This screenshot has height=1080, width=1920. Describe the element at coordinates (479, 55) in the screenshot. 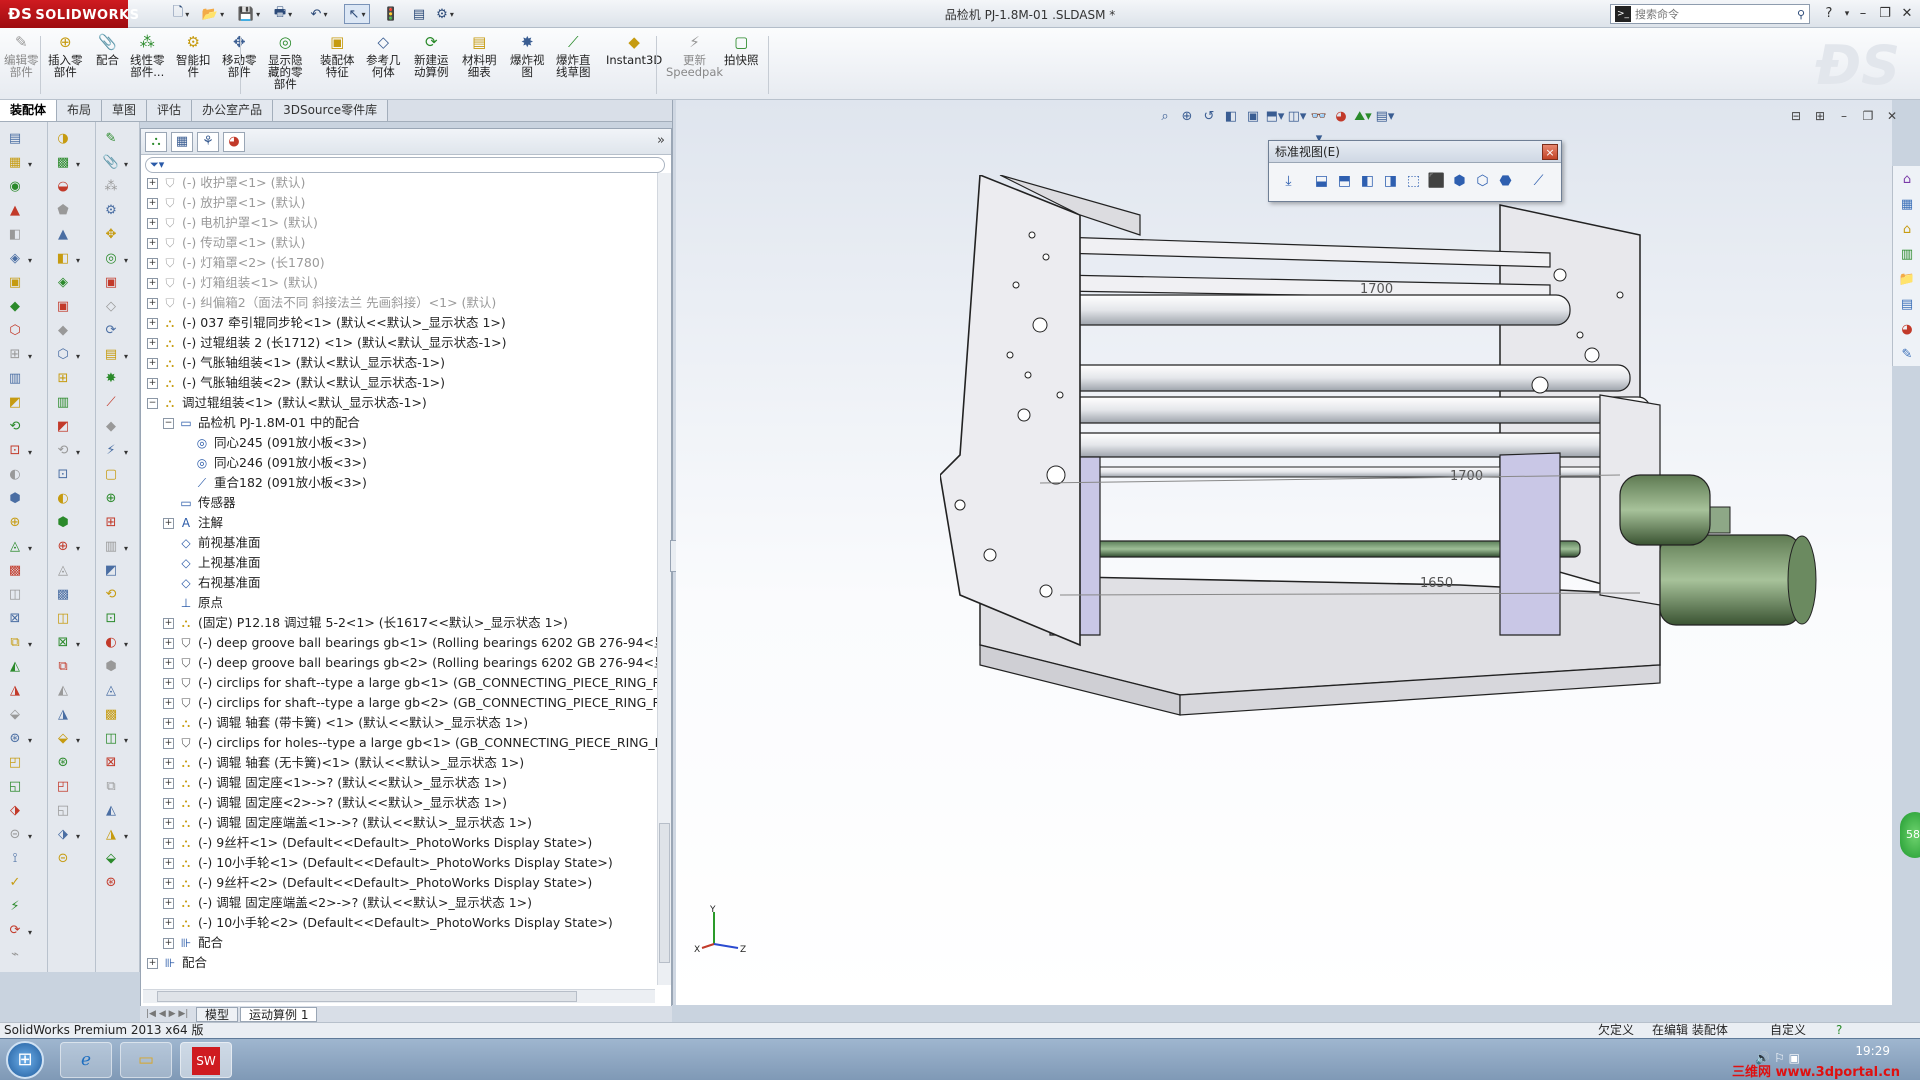

I see `bom-button: ▤ 材料明 细表` at that location.